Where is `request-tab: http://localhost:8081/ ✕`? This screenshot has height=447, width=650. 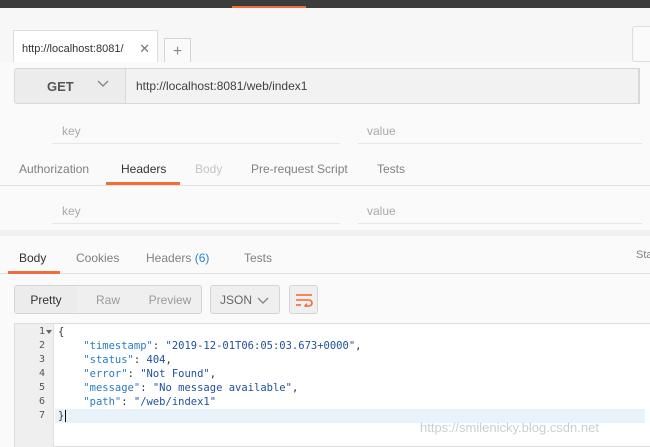 request-tab: http://localhost:8081/ ✕ is located at coordinates (85, 48).